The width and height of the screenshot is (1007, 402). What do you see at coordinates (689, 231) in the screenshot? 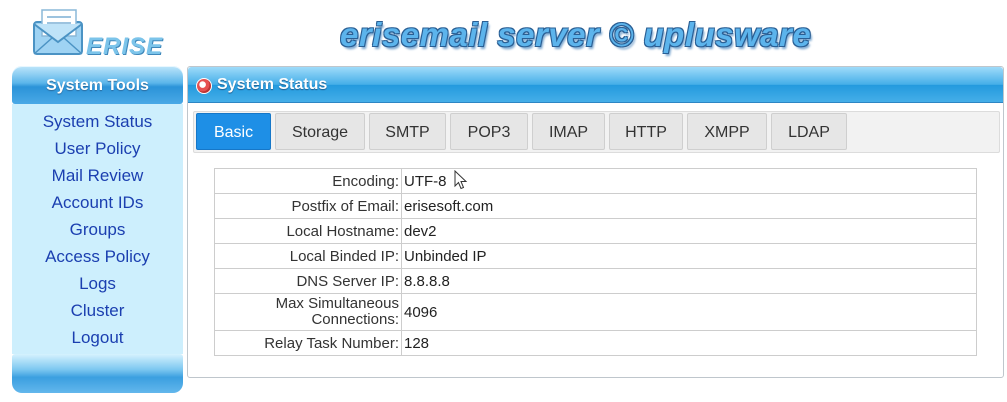
I see `row-value: dev2` at bounding box center [689, 231].